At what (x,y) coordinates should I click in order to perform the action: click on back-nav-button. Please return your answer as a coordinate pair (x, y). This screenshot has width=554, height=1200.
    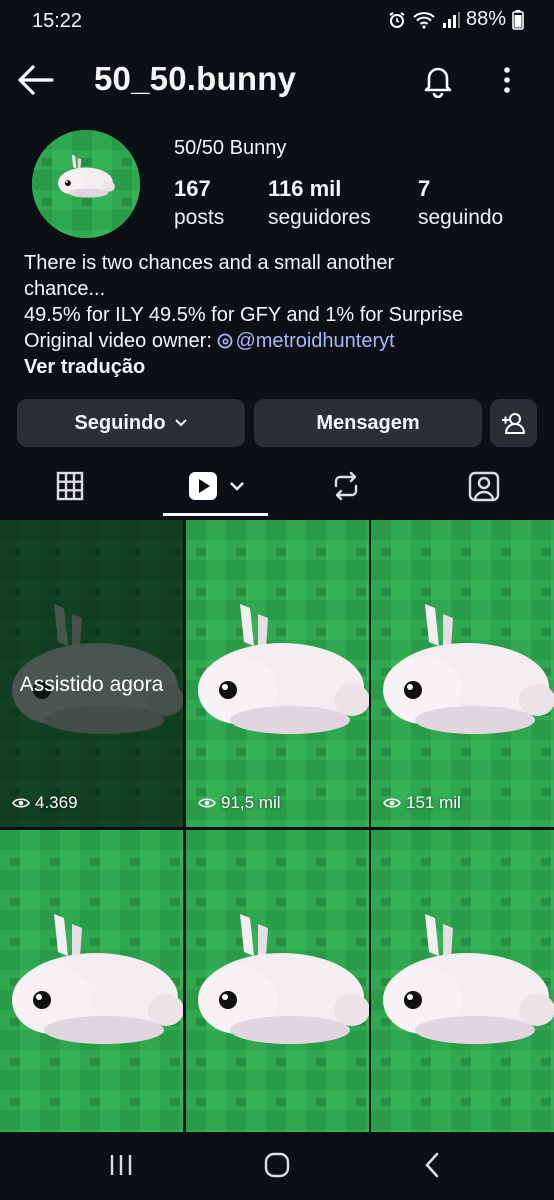
    Looking at the image, I should click on (432, 1165).